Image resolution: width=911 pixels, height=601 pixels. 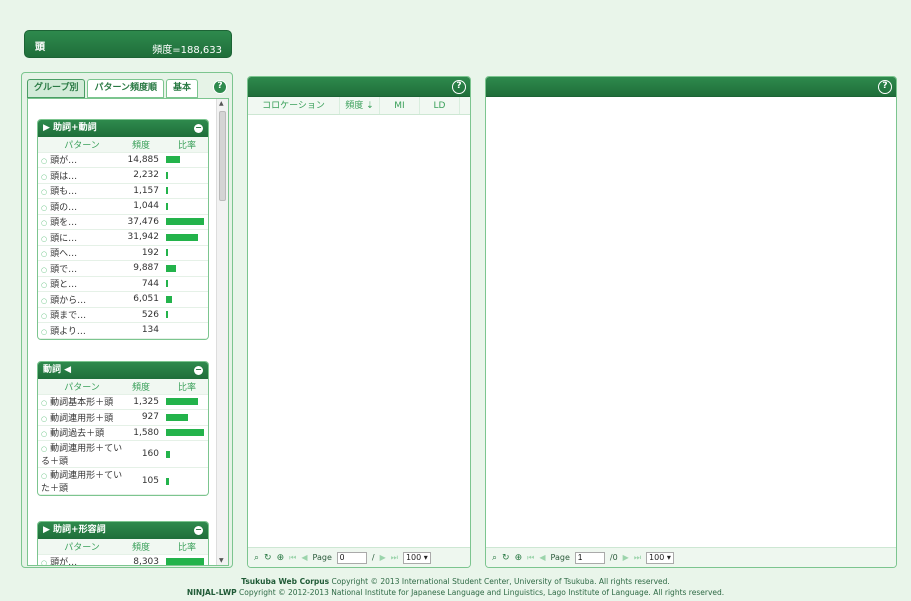 What do you see at coordinates (123, 331) in the screenshot?
I see `pattern-row: ○ 頭より… 134` at bounding box center [123, 331].